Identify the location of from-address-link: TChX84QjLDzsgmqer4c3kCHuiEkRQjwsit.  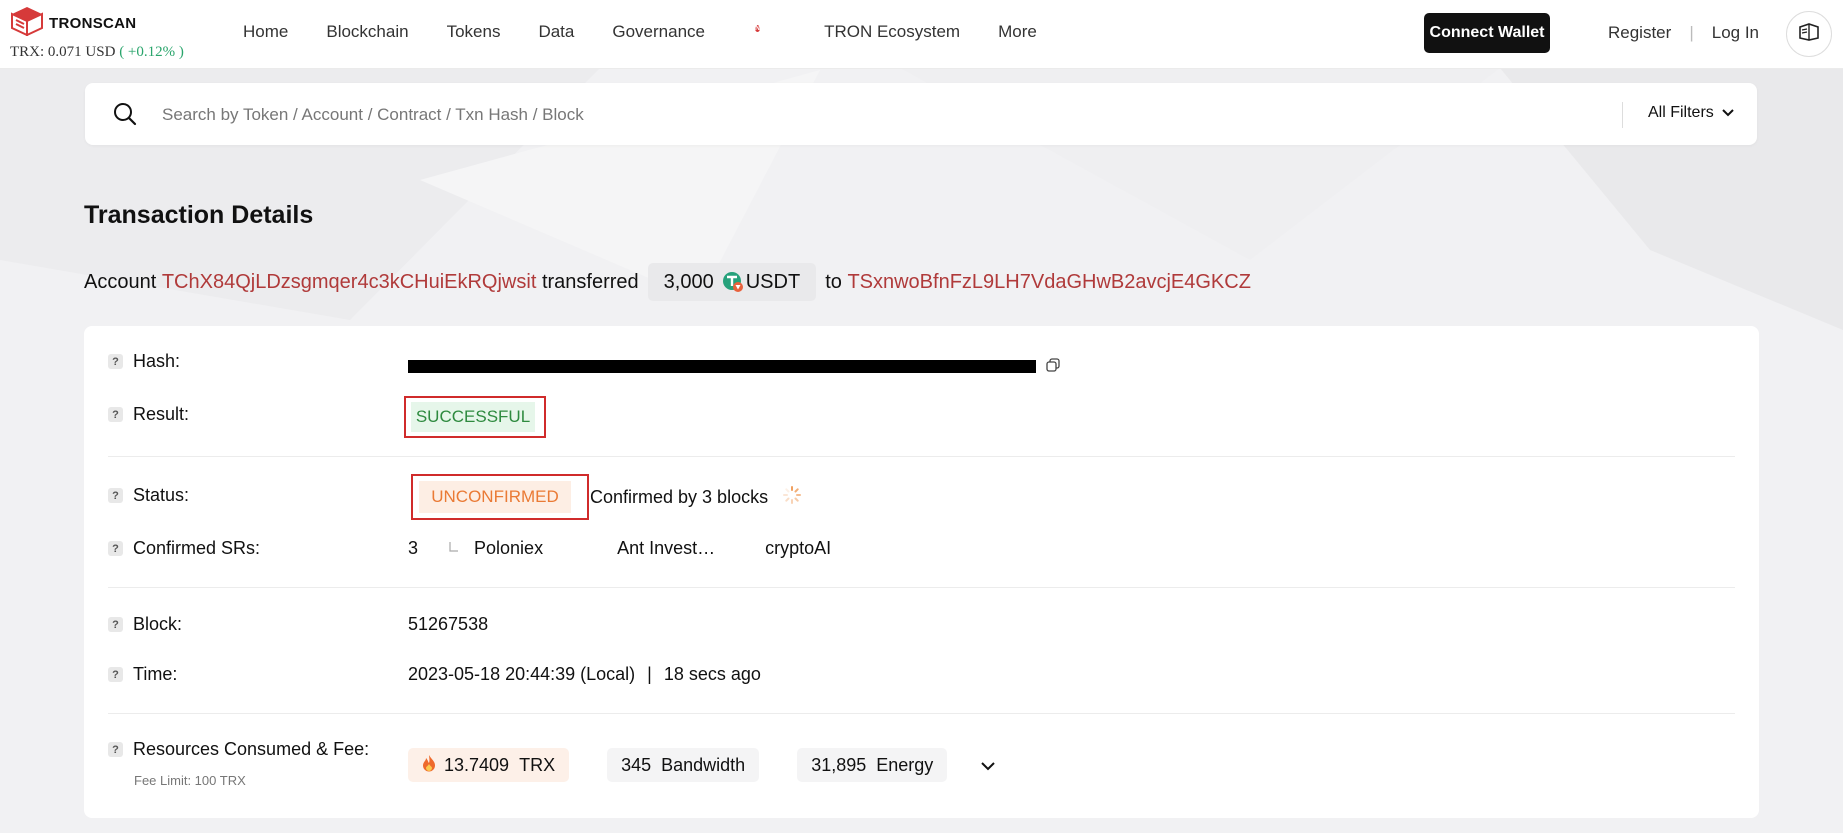
(349, 282).